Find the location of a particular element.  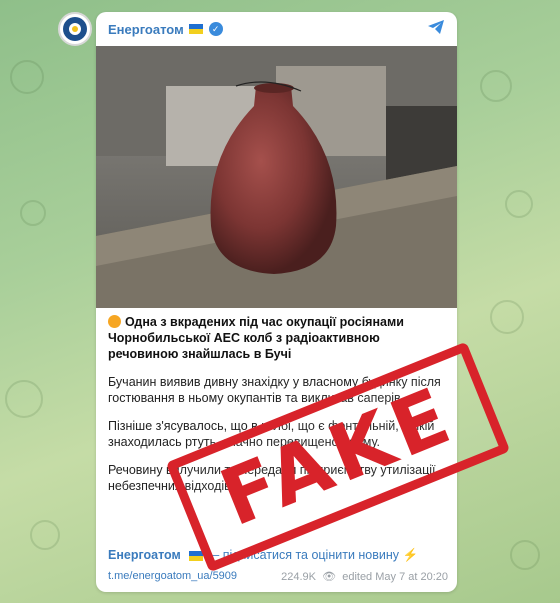

telegram-send-icon is located at coordinates (436, 29).